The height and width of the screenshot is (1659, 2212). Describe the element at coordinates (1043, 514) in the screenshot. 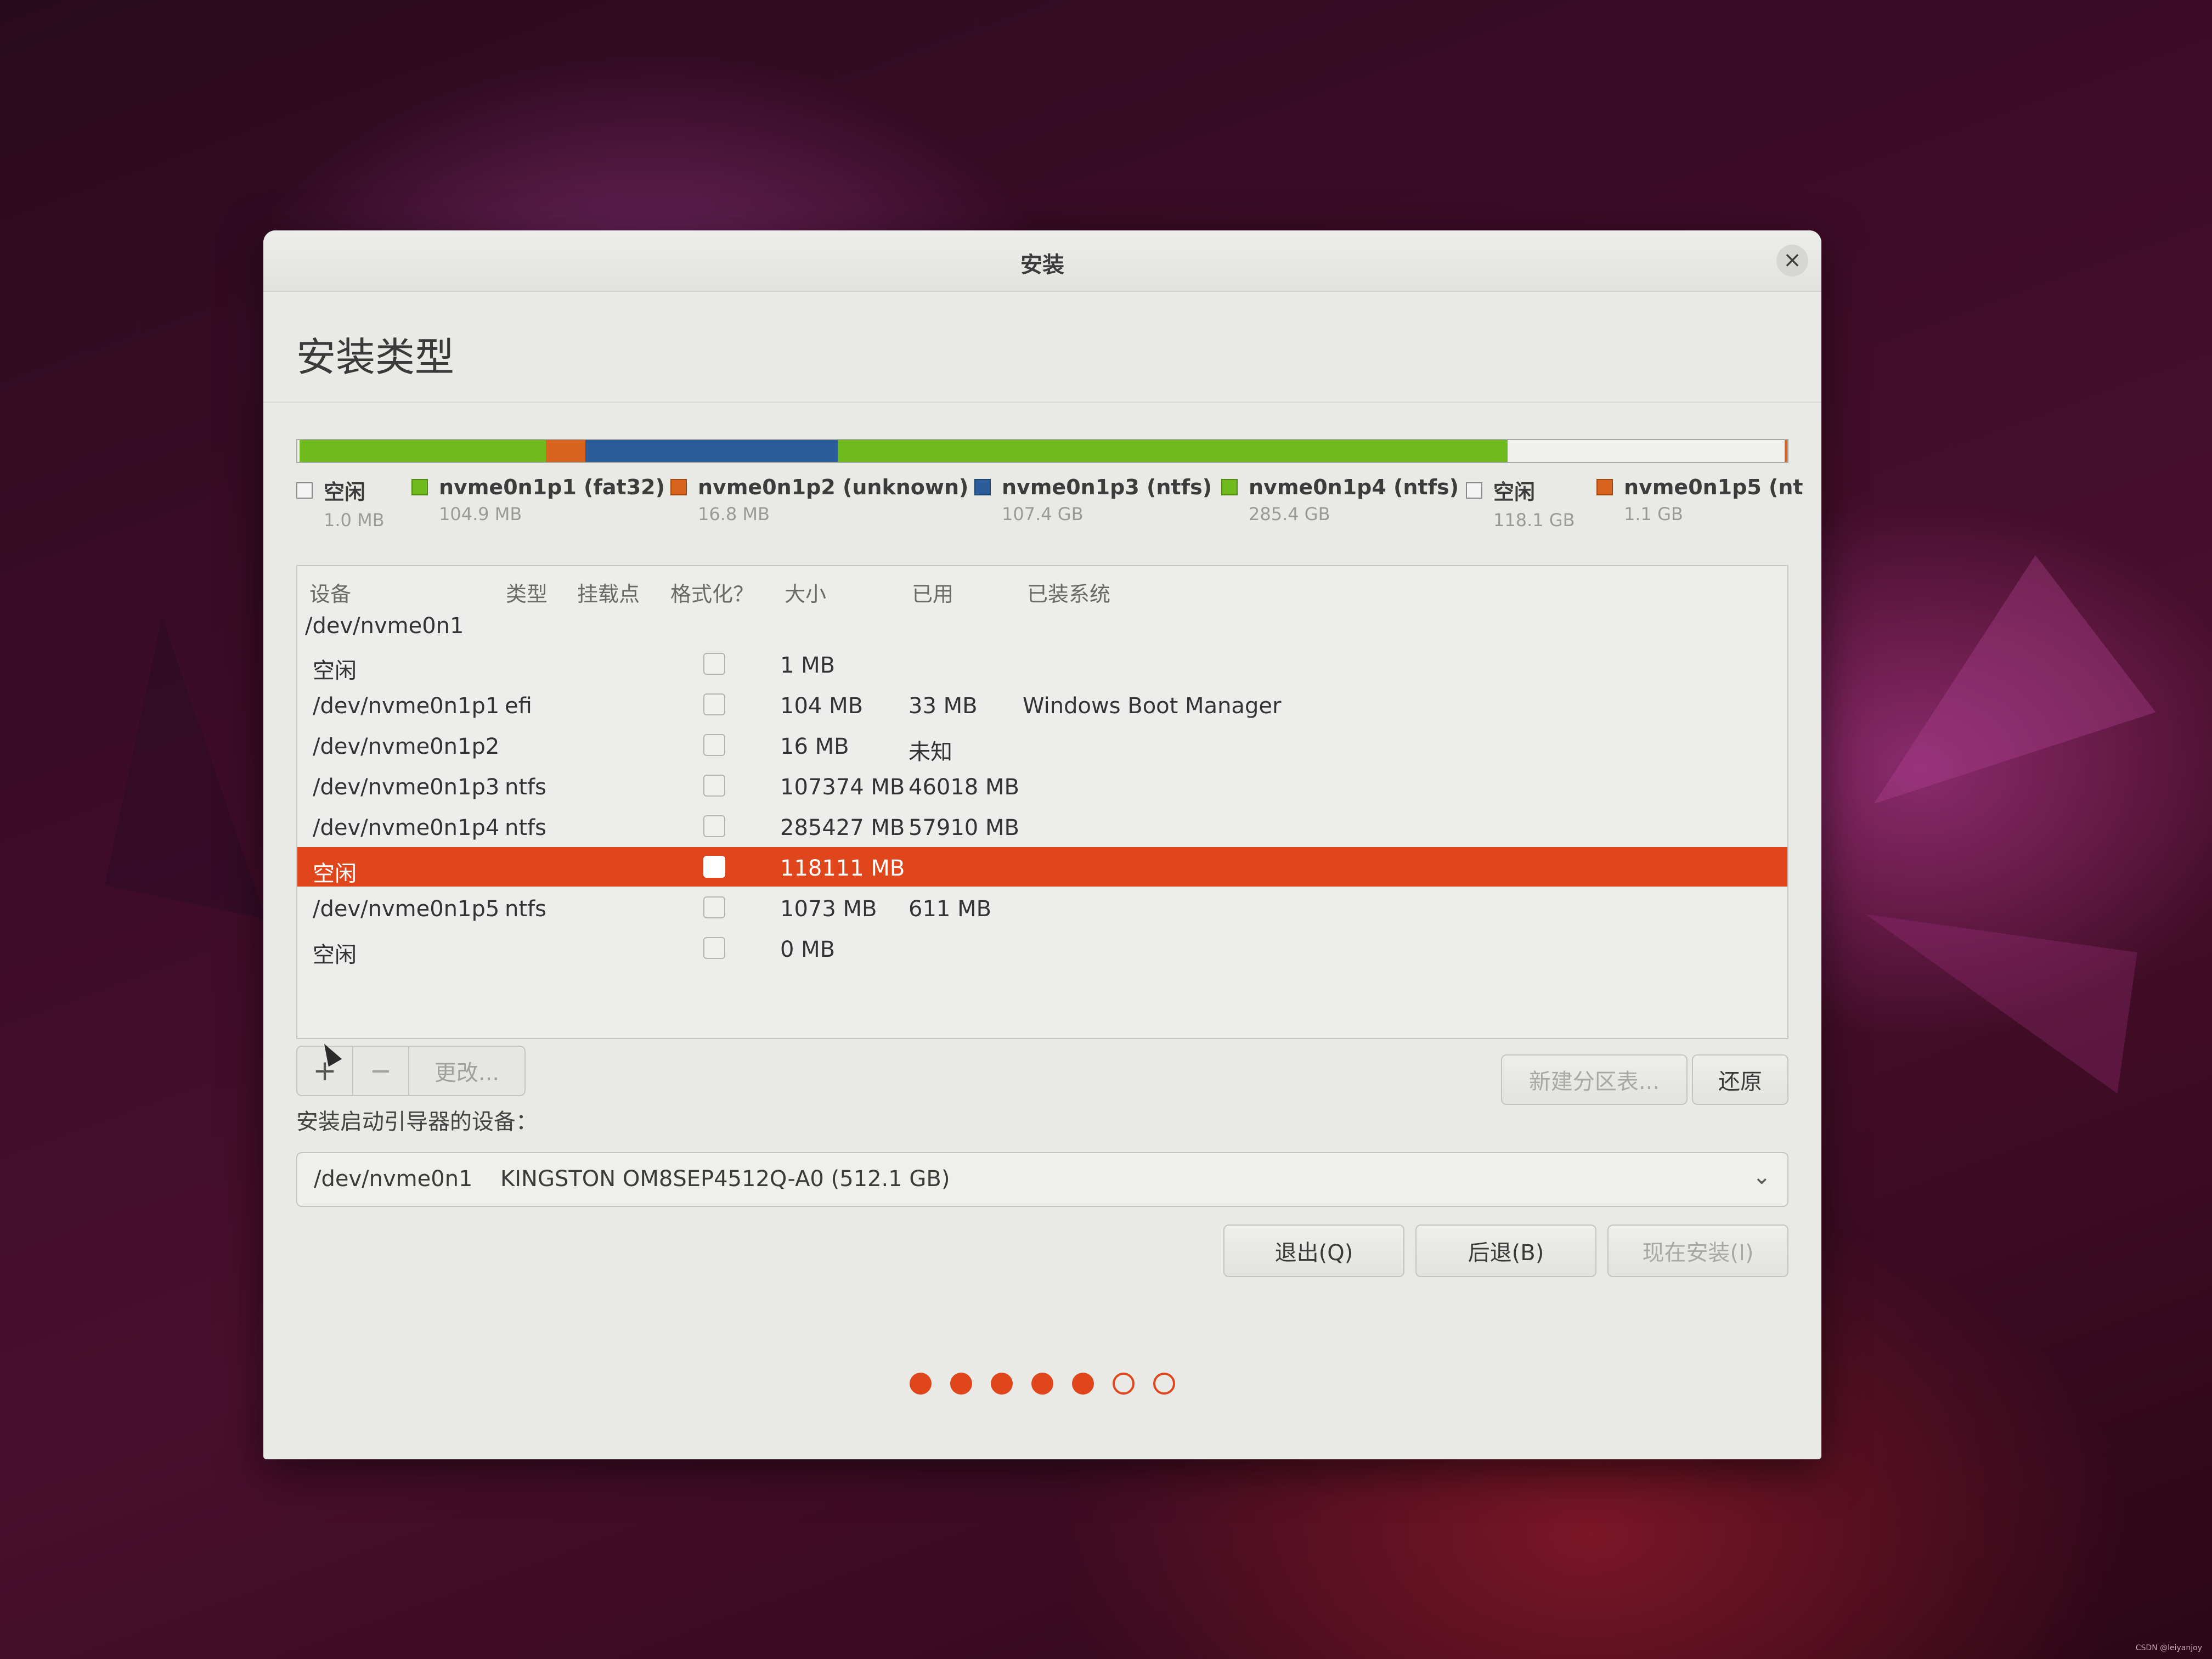

I see `legend-size: 107.4 GB` at that location.